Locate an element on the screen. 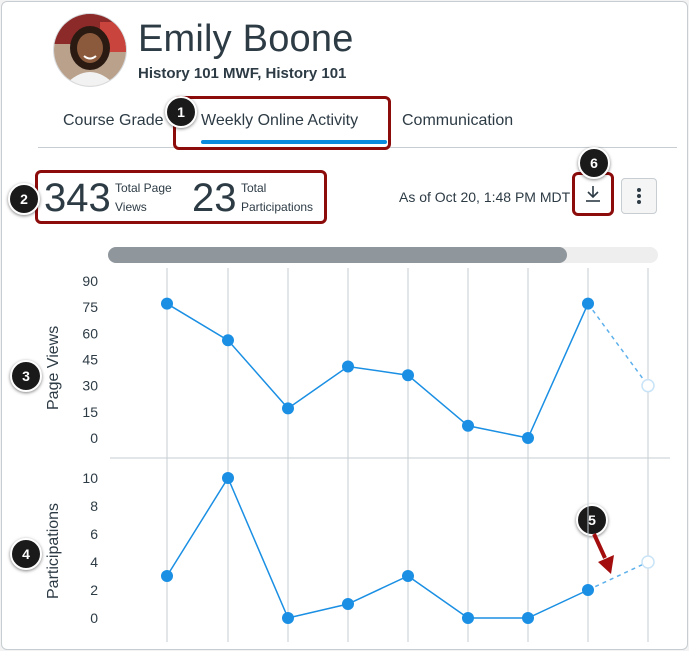  y-tick-label: 2 is located at coordinates (94, 590).